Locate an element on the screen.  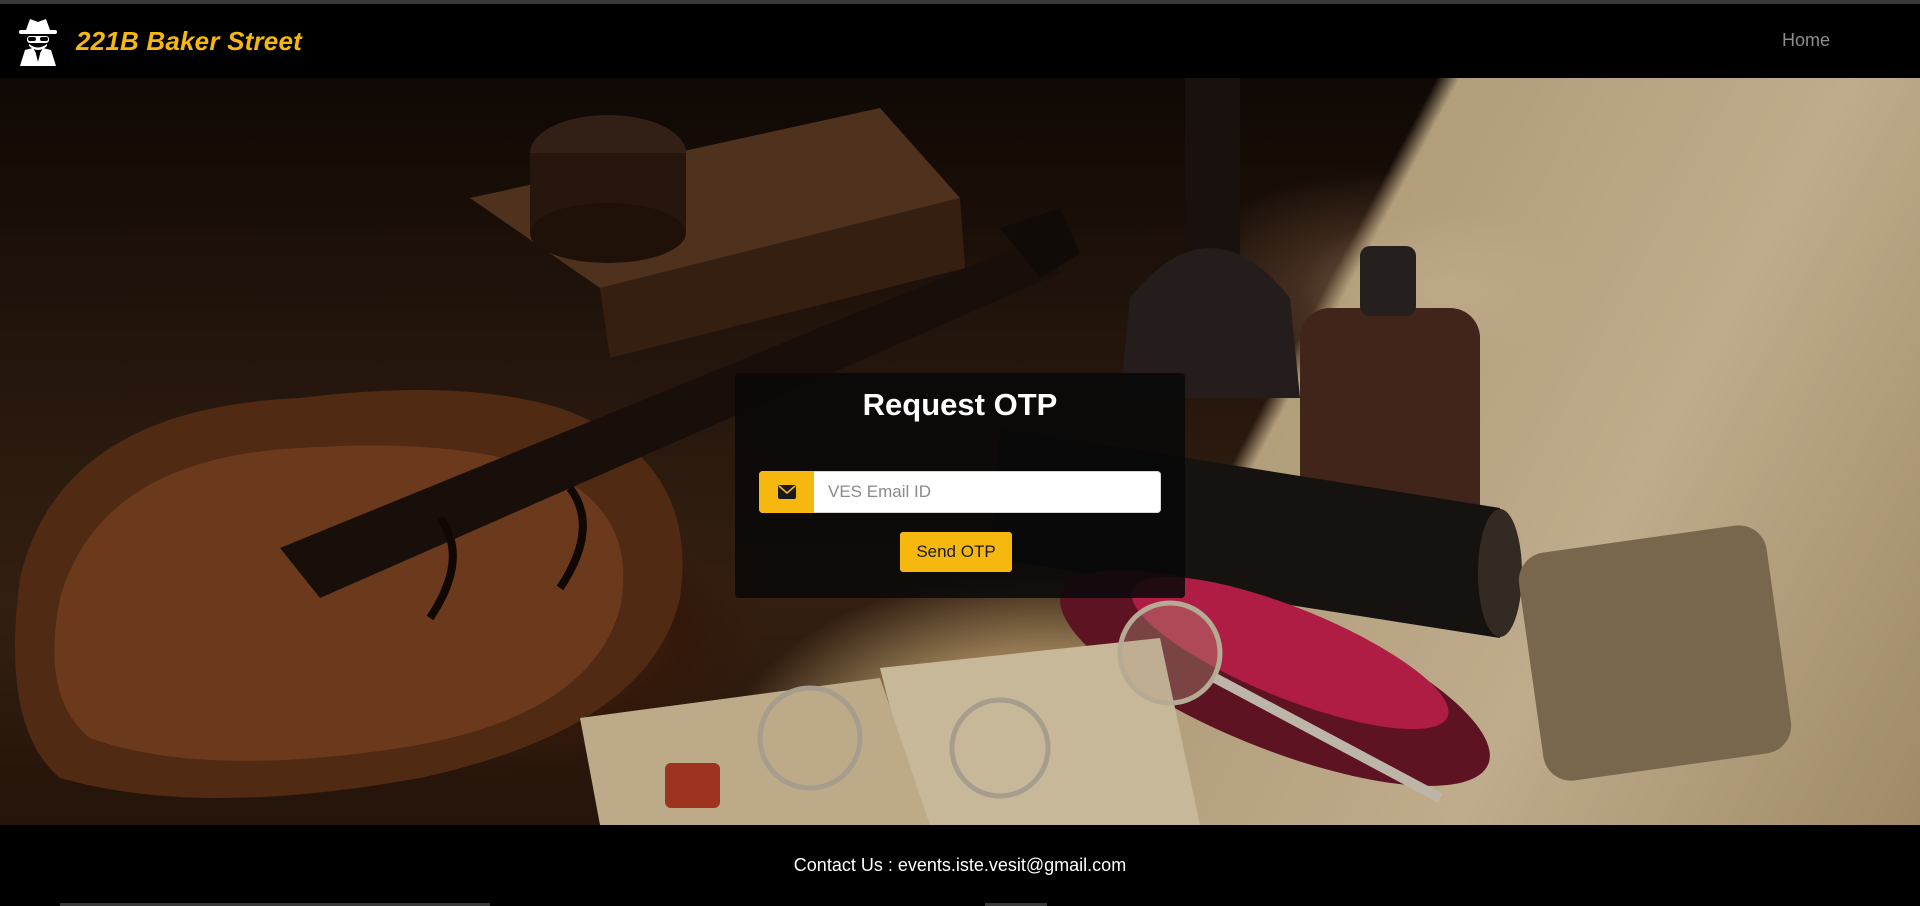
email-input-group is located at coordinates (960, 492).